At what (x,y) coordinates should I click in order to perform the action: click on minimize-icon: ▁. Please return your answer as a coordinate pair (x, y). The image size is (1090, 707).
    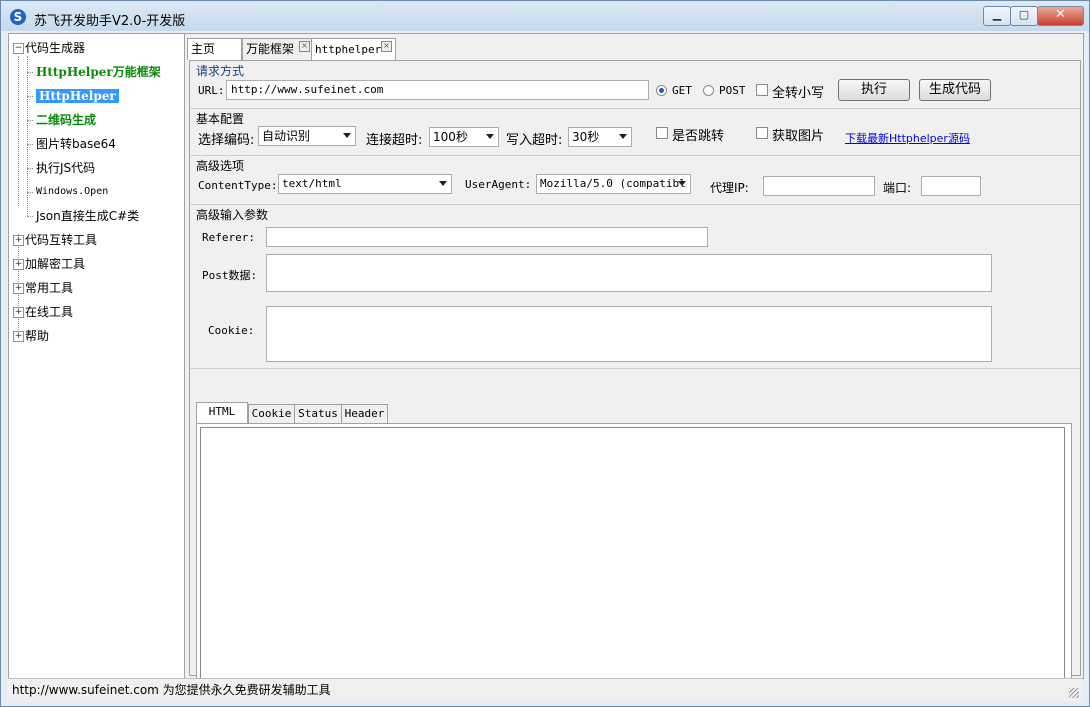
    Looking at the image, I should click on (997, 14).